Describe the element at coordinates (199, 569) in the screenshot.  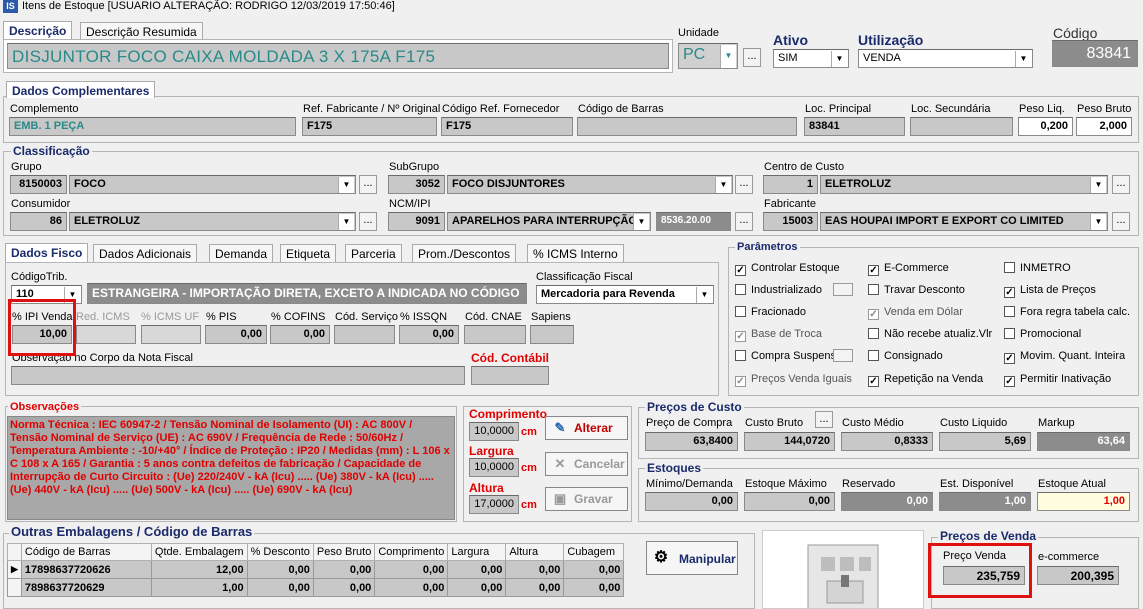
I see `table-cell: 12,00` at that location.